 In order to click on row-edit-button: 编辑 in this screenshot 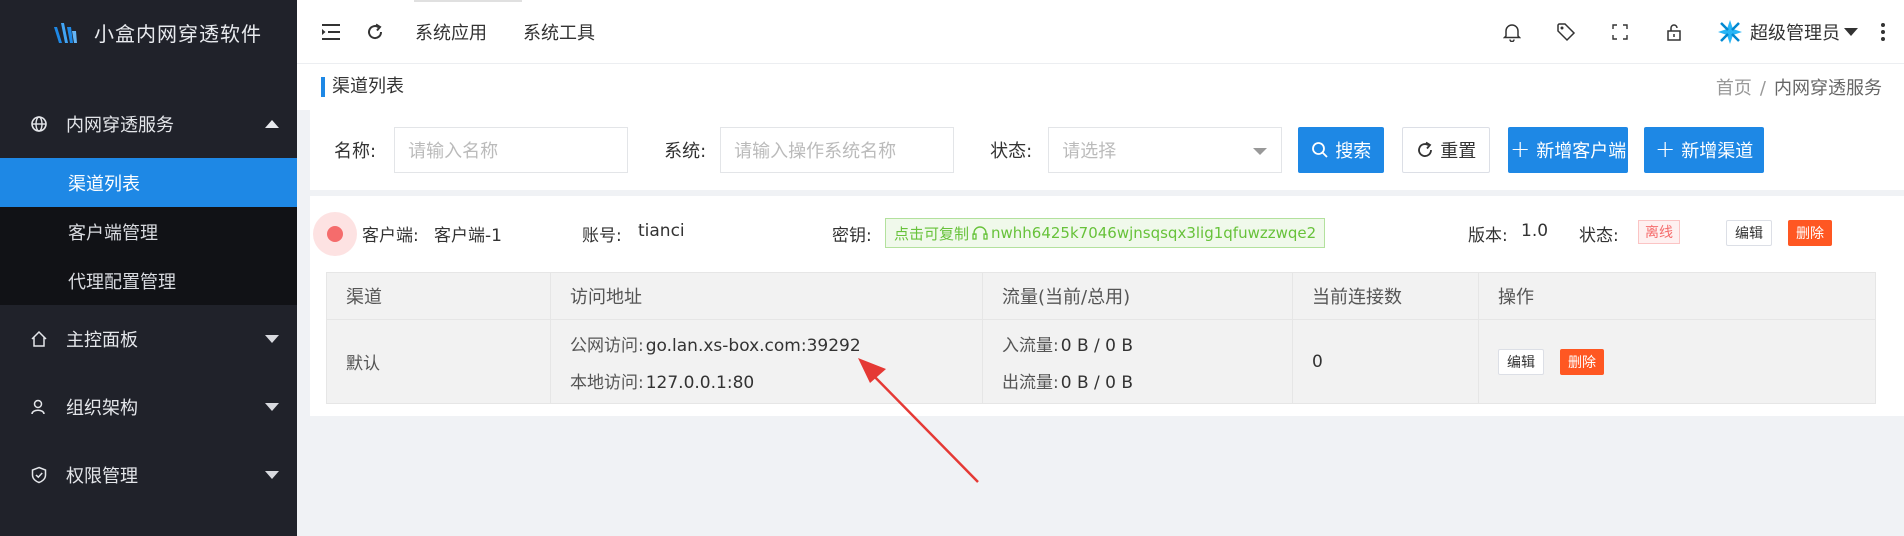, I will do `click(1521, 361)`.